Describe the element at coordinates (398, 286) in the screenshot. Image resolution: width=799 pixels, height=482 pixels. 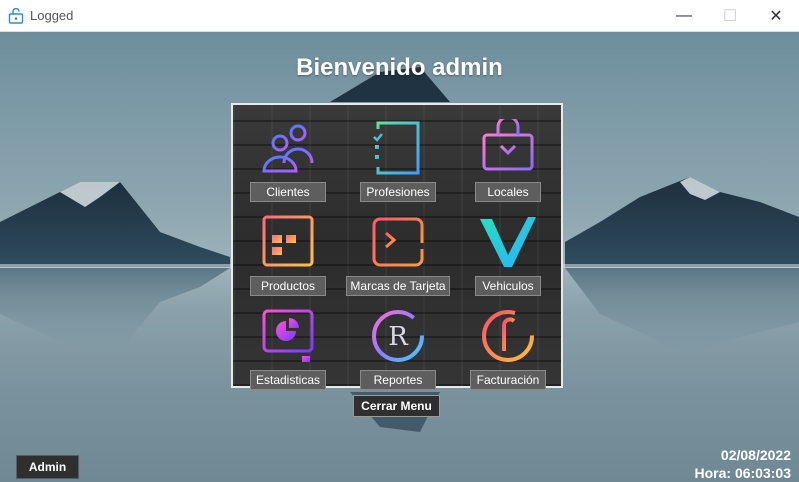
I see `marcas-de-tarjeta-button: Marcas de Tarjeta` at that location.